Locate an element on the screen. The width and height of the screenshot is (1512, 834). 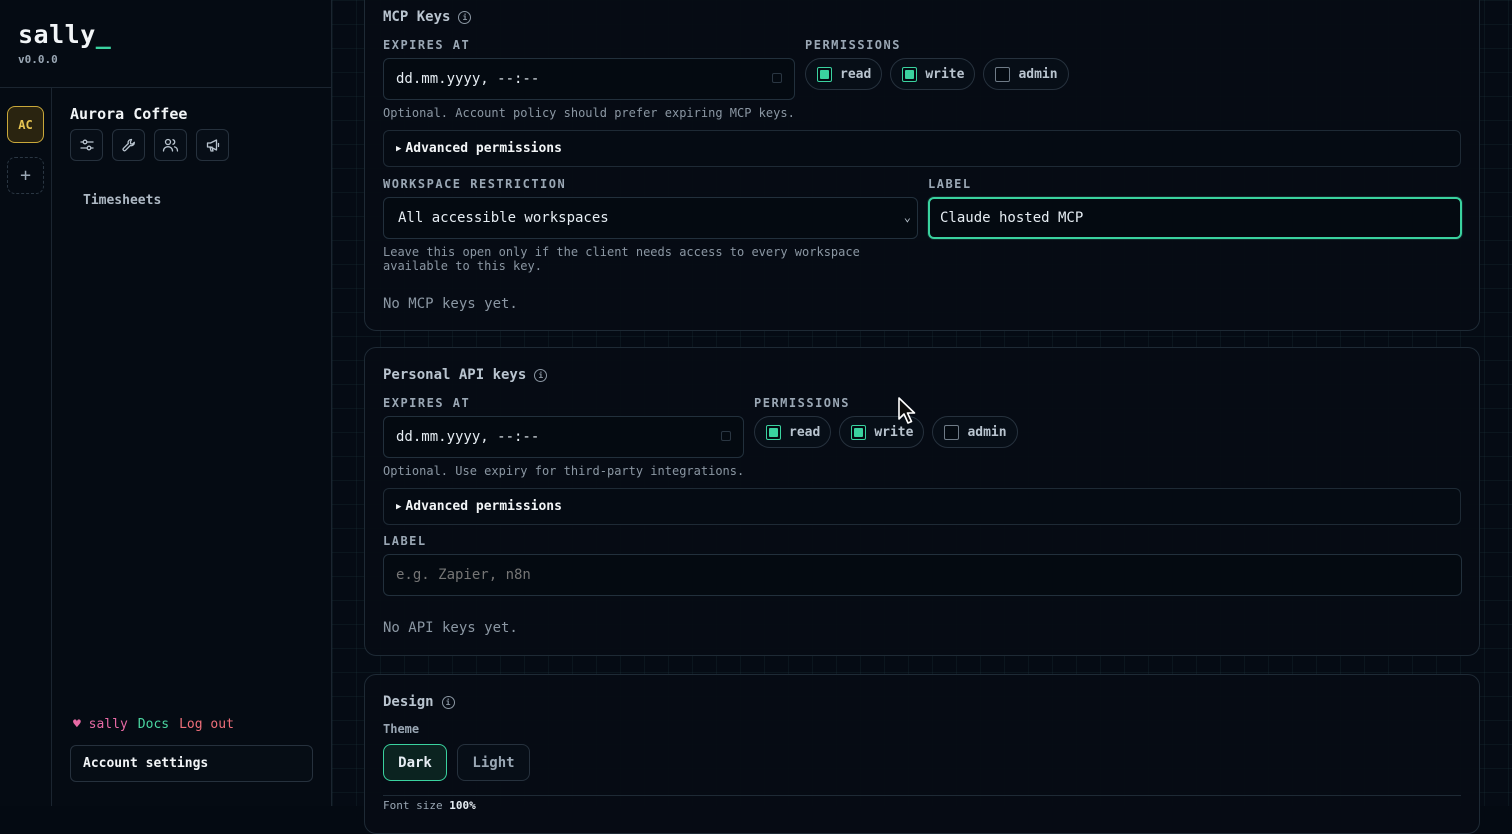
sidebar-item-timesheets: Timesheets is located at coordinates (122, 200).